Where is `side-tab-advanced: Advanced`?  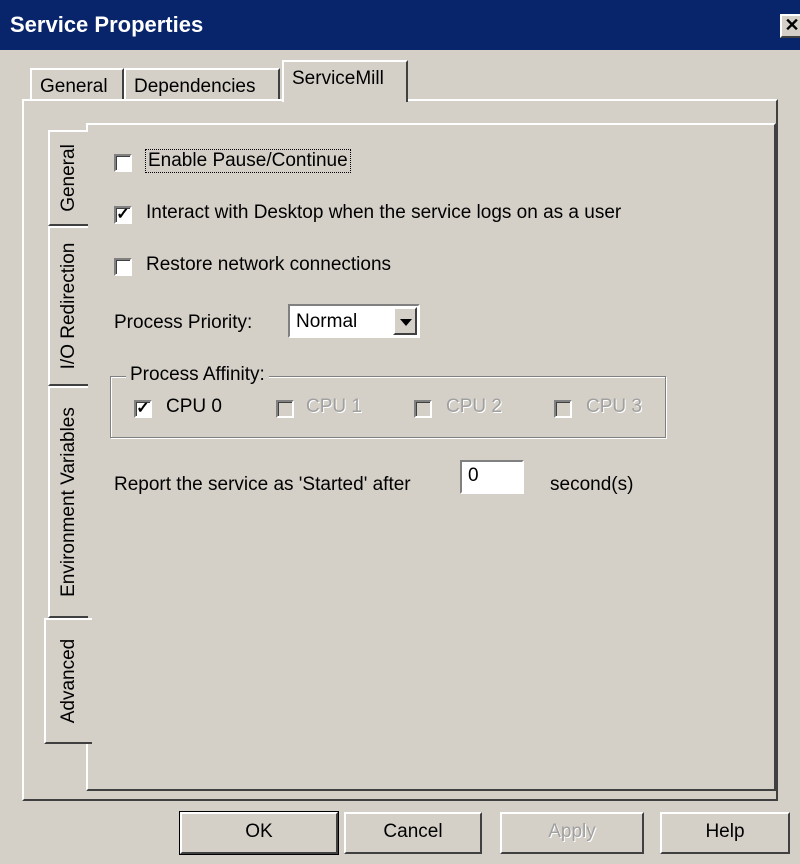 side-tab-advanced: Advanced is located at coordinates (68, 681).